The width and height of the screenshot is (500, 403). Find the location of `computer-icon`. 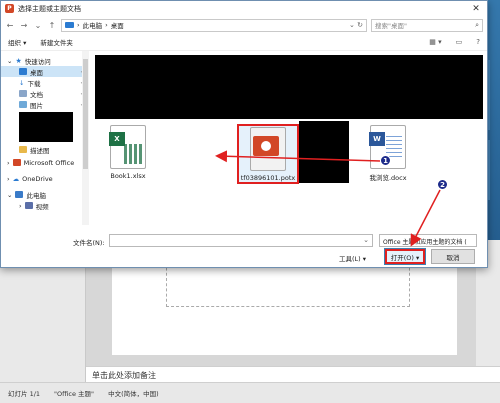

computer-icon is located at coordinates (19, 194).